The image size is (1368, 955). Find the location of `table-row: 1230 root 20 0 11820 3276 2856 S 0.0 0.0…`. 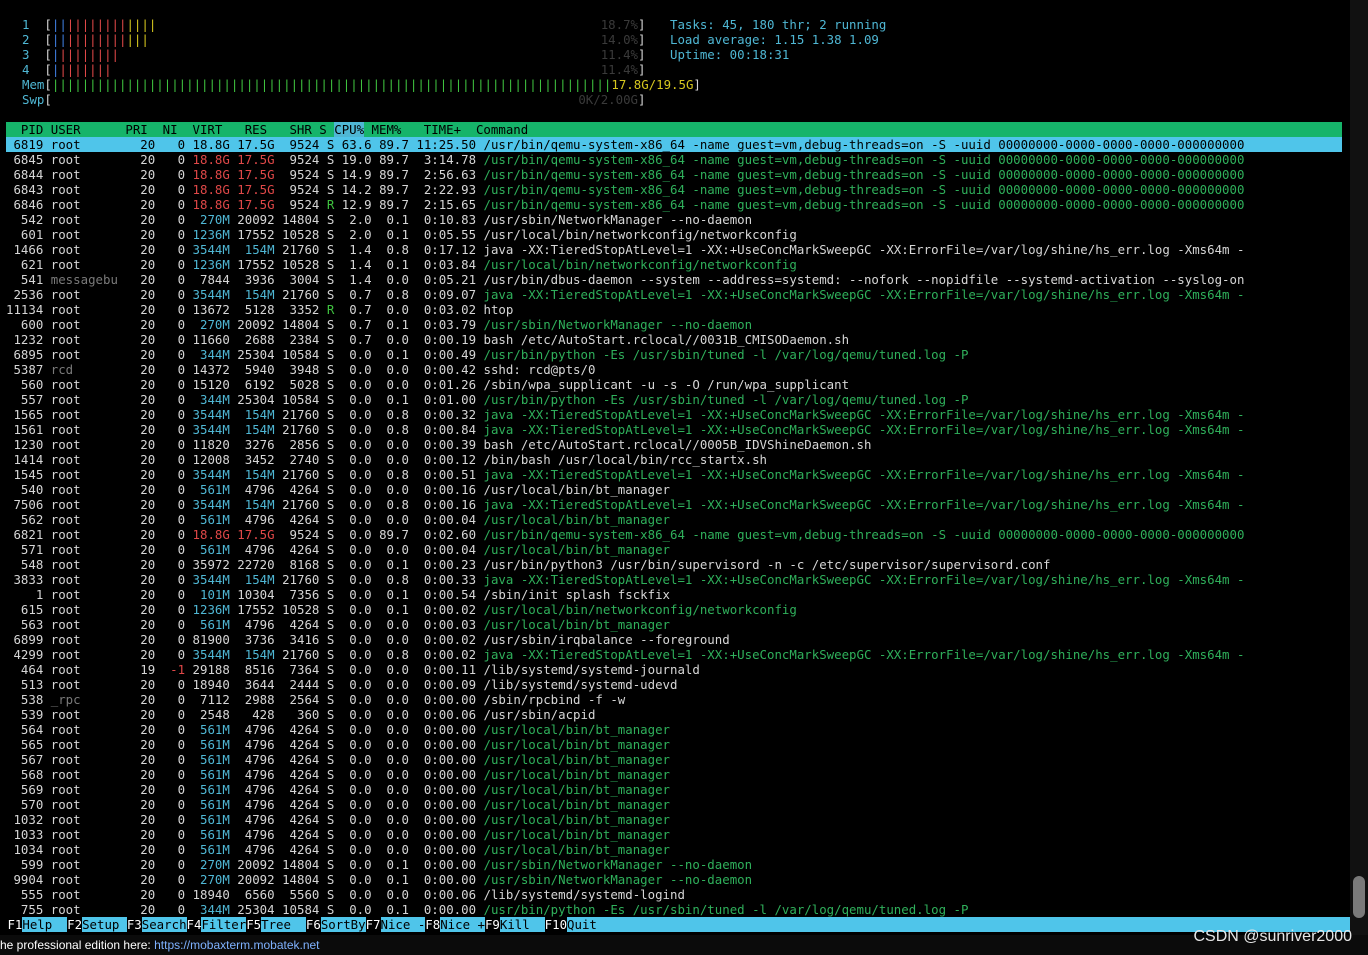

table-row: 1230 root 20 0 11820 3276 2856 S 0.0 0.0… is located at coordinates (674, 444).